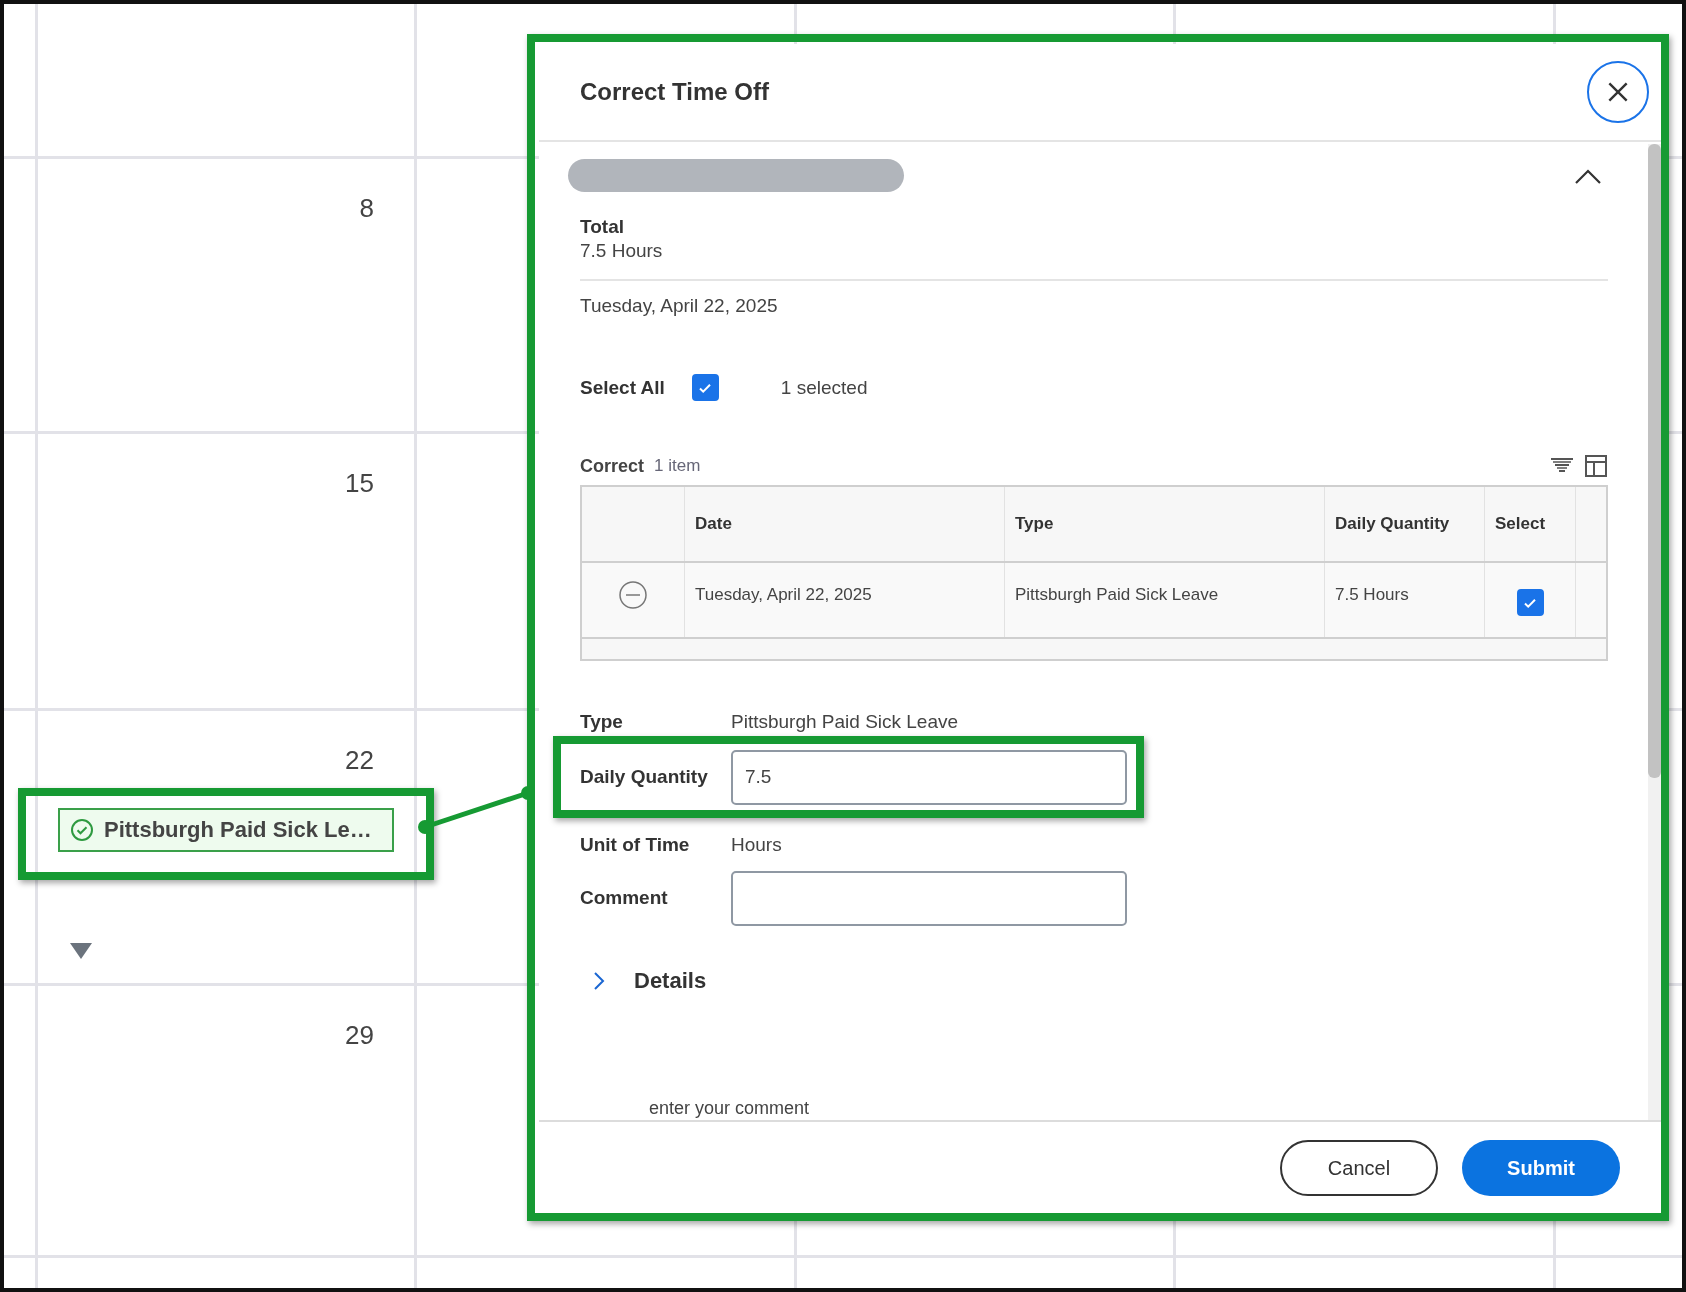 The height and width of the screenshot is (1292, 1686). Describe the element at coordinates (359, 760) in the screenshot. I see `day-number: 22` at that location.